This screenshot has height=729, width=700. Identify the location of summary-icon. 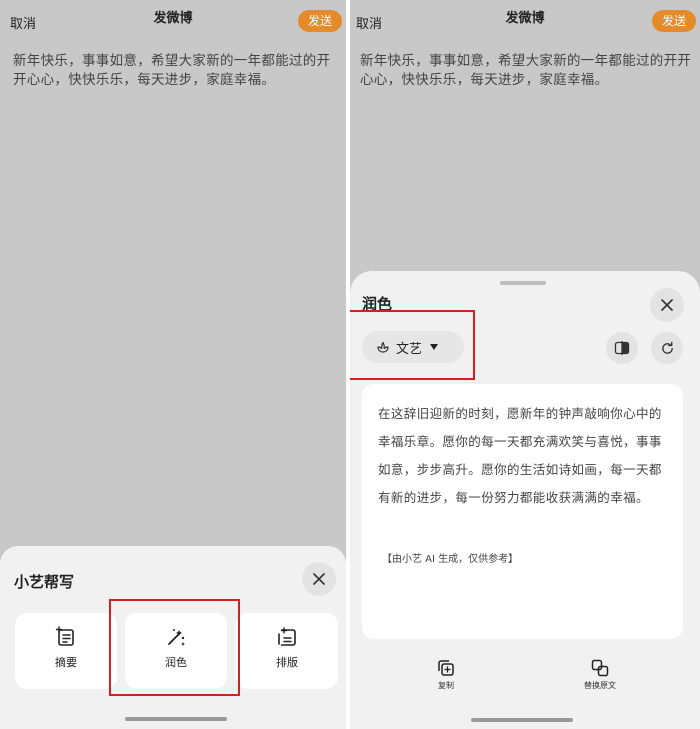
(64, 636).